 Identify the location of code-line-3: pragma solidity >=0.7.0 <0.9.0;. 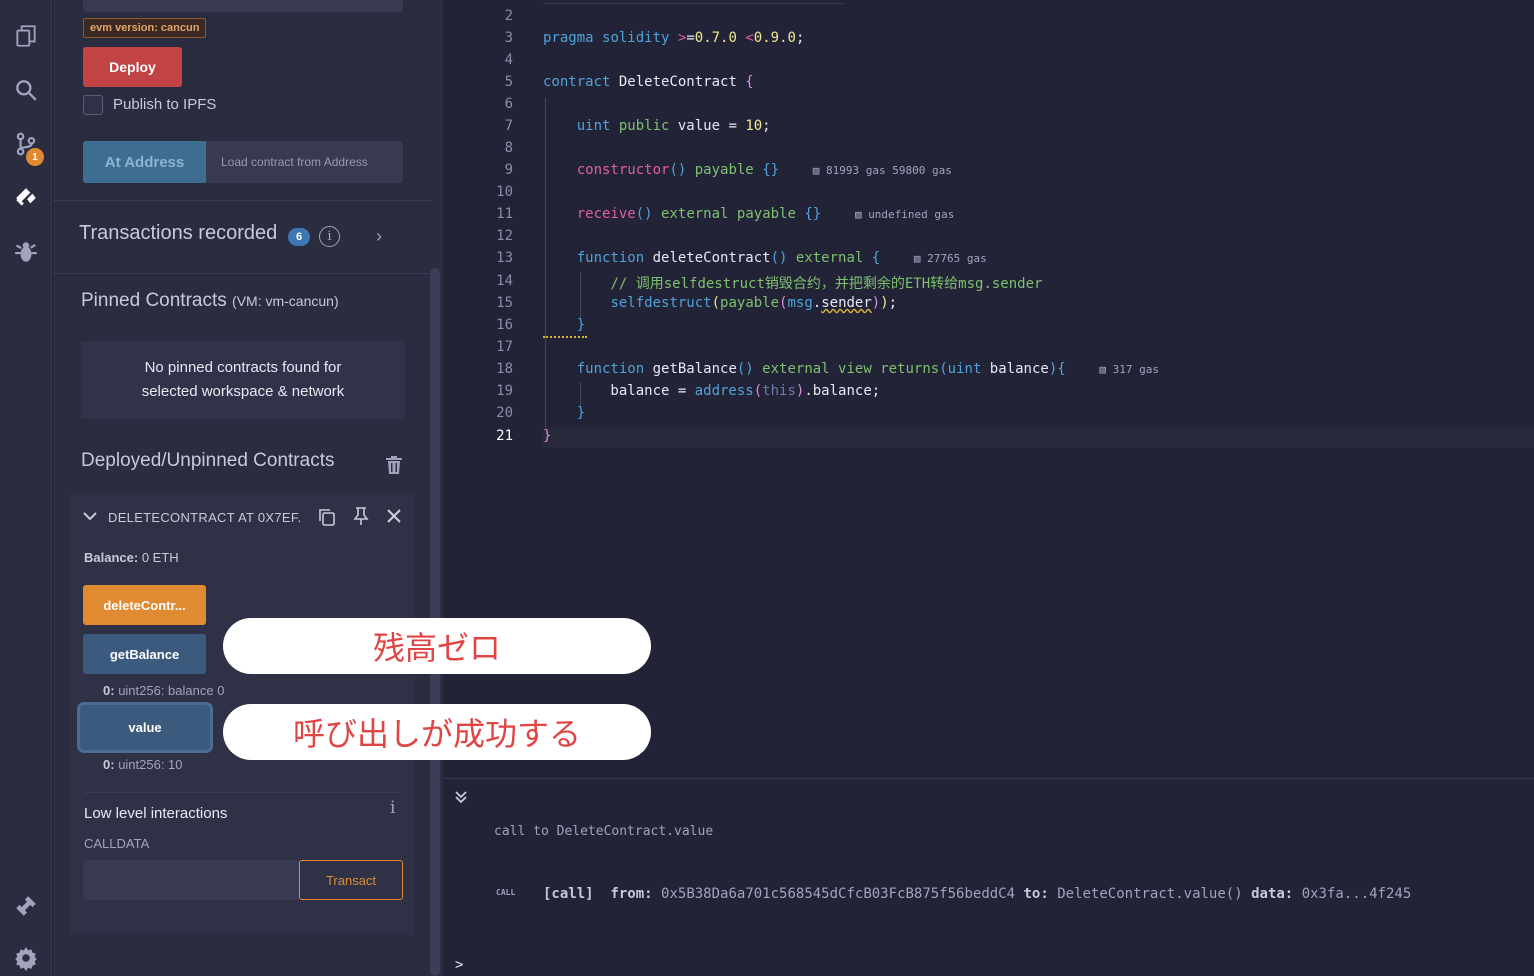
(674, 38).